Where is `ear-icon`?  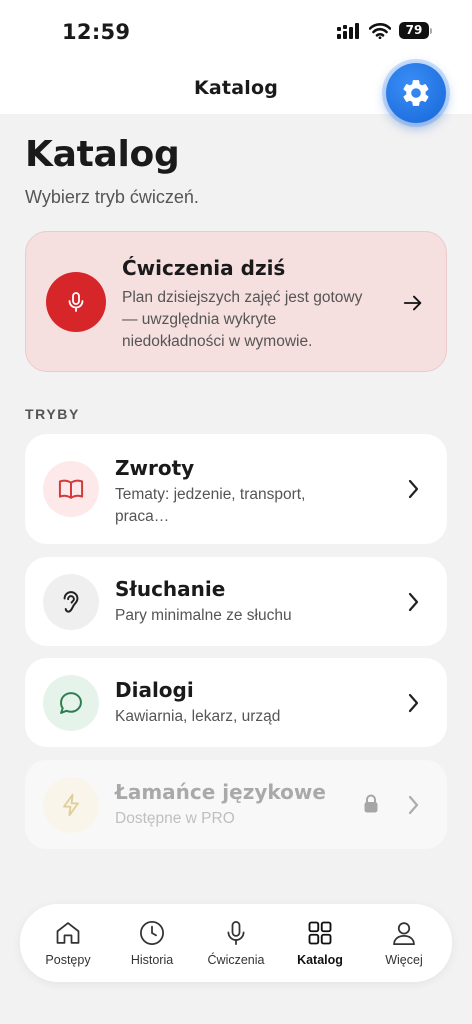
ear-icon is located at coordinates (71, 602).